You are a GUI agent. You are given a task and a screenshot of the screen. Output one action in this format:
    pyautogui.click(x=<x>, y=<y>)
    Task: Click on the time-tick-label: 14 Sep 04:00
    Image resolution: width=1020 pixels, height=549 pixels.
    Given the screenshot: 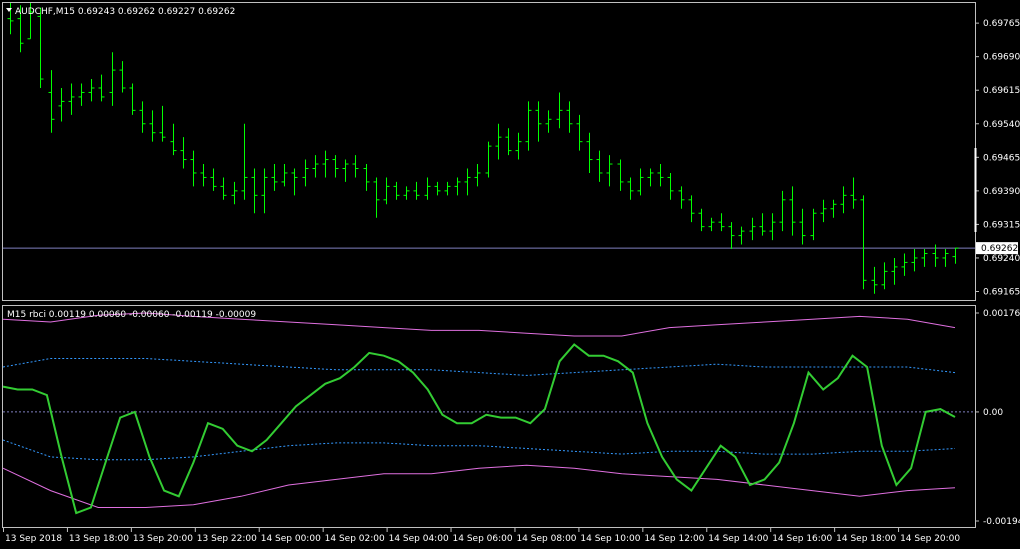 What is the action you would take?
    pyautogui.click(x=419, y=539)
    